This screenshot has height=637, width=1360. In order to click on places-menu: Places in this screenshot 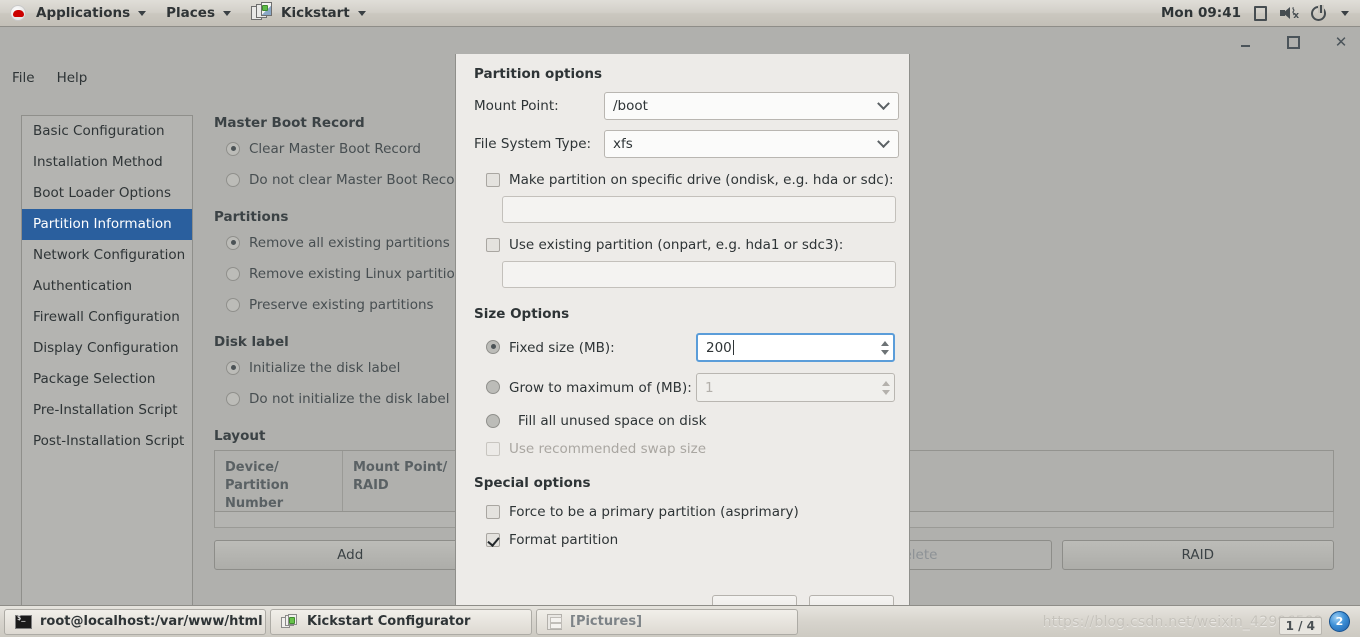, I will do `click(198, 13)`.